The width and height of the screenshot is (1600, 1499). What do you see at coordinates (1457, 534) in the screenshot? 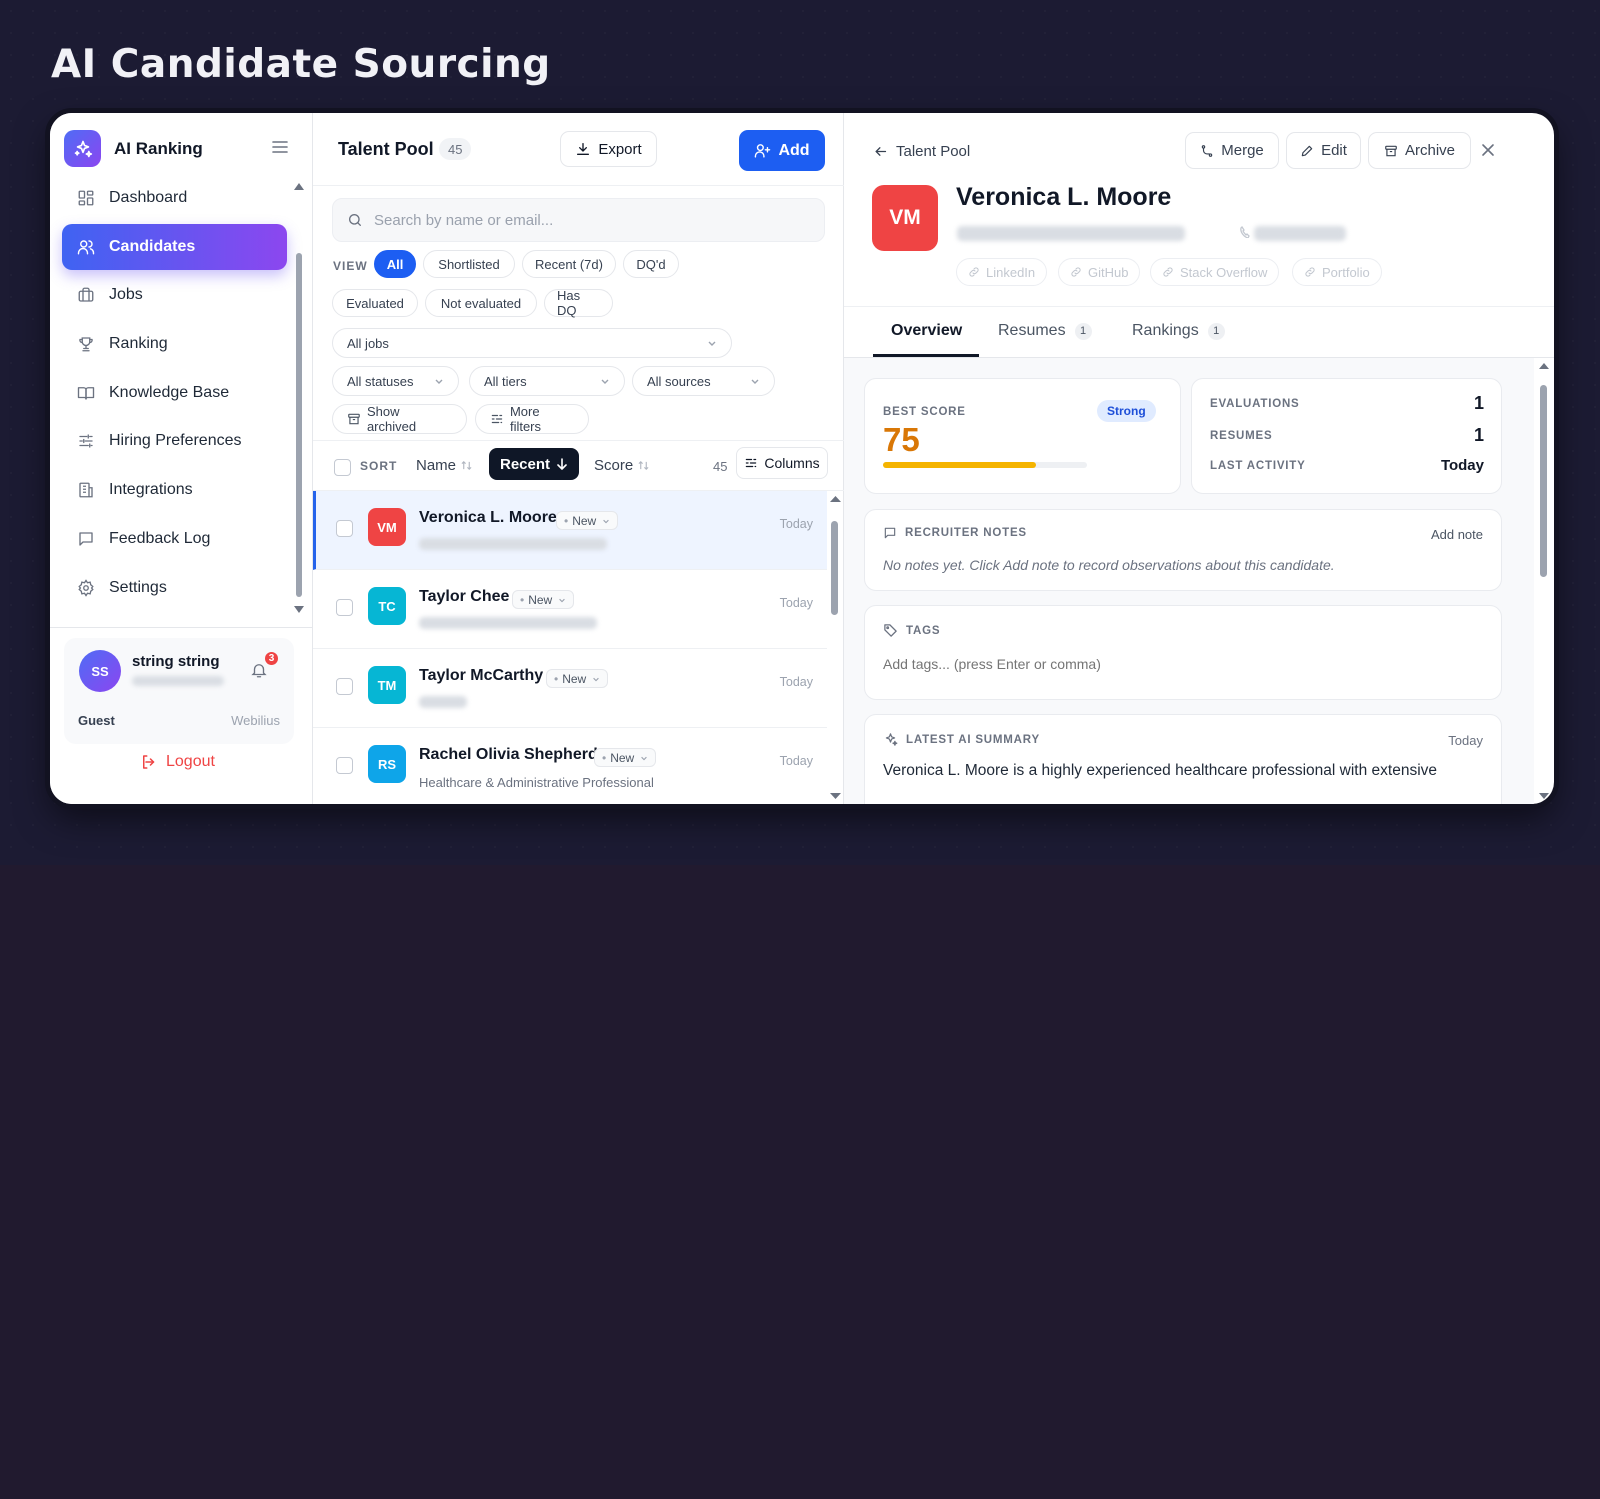
I see `add-note-button: Add note` at bounding box center [1457, 534].